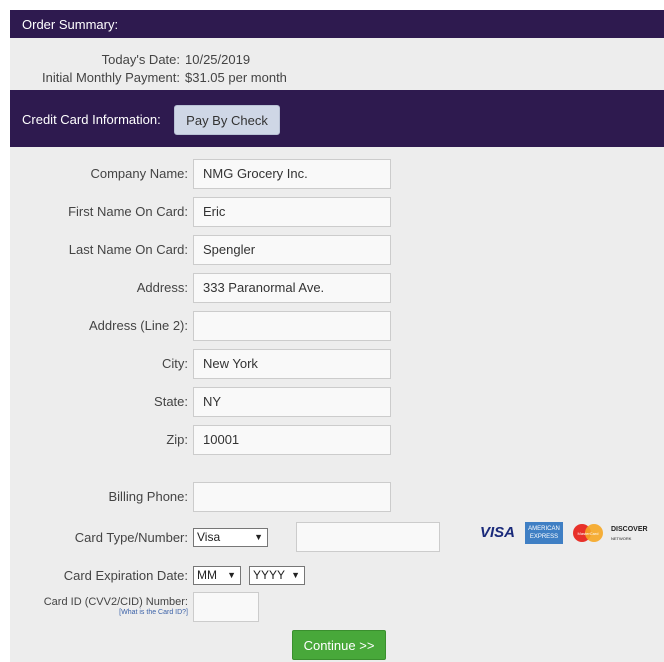 This screenshot has height=662, width=664. What do you see at coordinates (292, 250) in the screenshot?
I see `last-name-field: Spengler` at bounding box center [292, 250].